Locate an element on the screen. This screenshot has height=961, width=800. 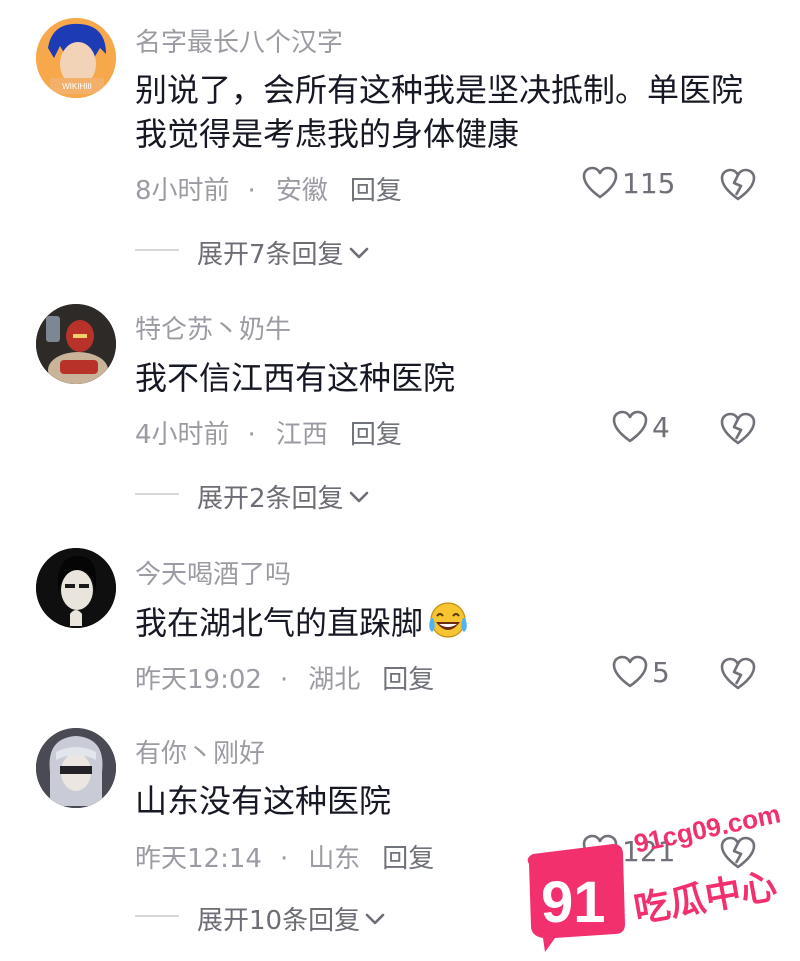
comment-time: 昨天19:02 is located at coordinates (198, 680).